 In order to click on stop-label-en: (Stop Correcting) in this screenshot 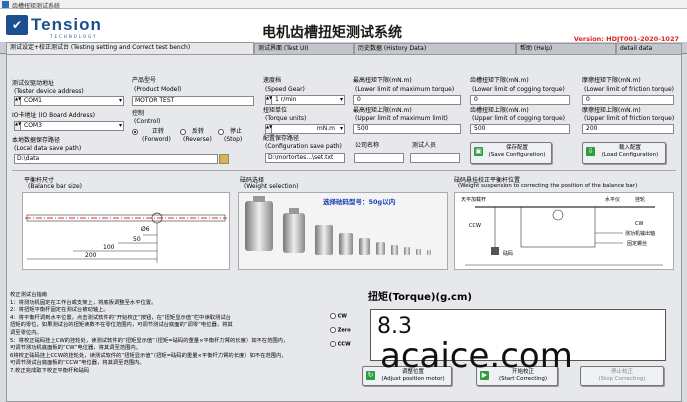, I will do `click(622, 379)`.